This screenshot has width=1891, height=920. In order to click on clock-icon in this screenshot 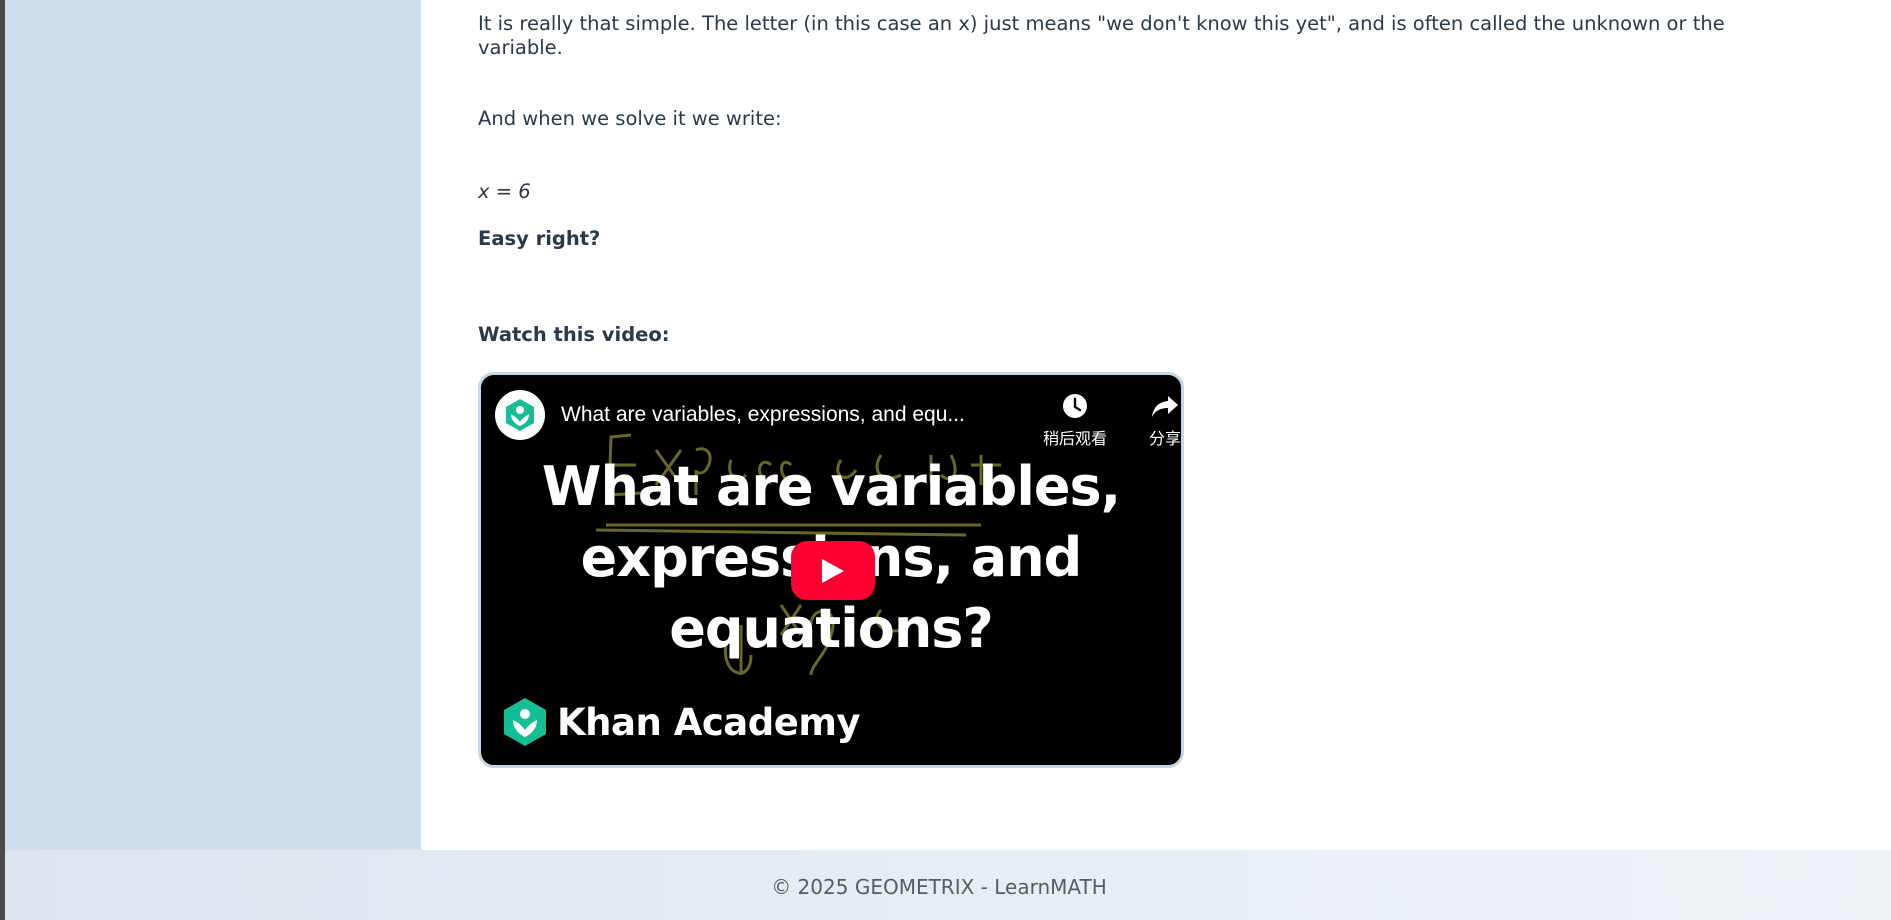, I will do `click(1075, 406)`.